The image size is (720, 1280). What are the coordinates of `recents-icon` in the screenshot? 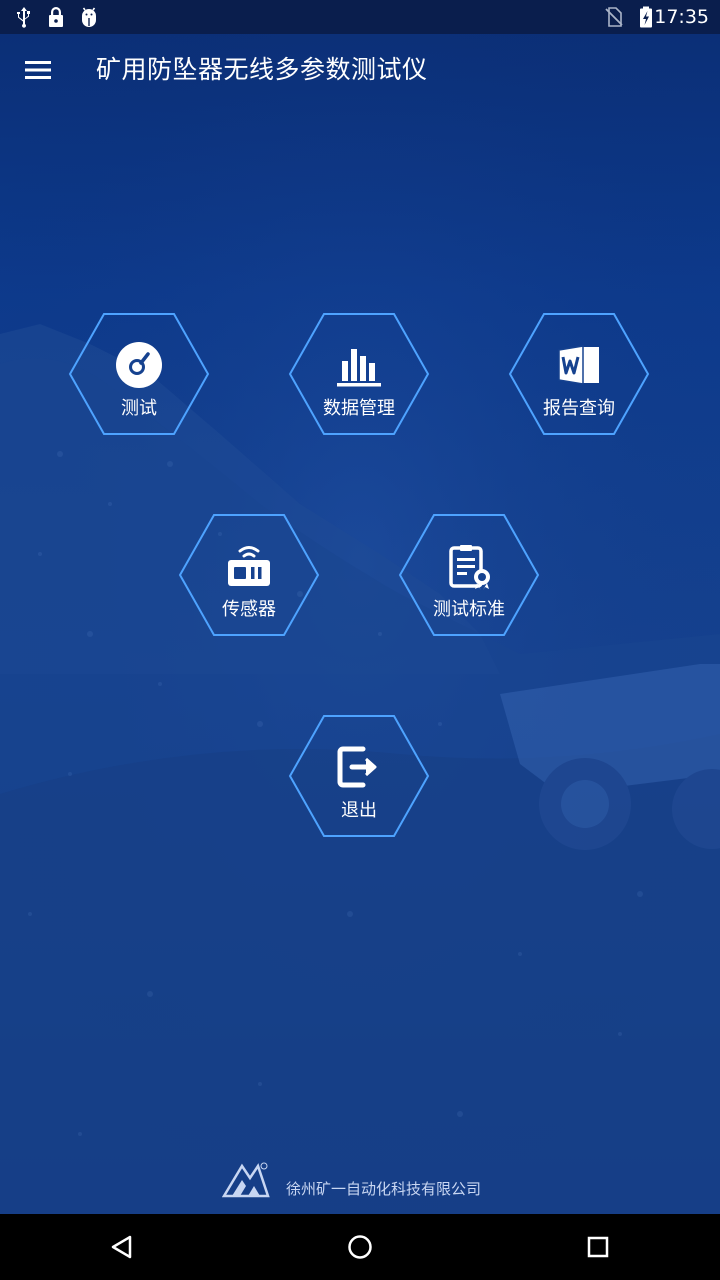 It's located at (598, 1247).